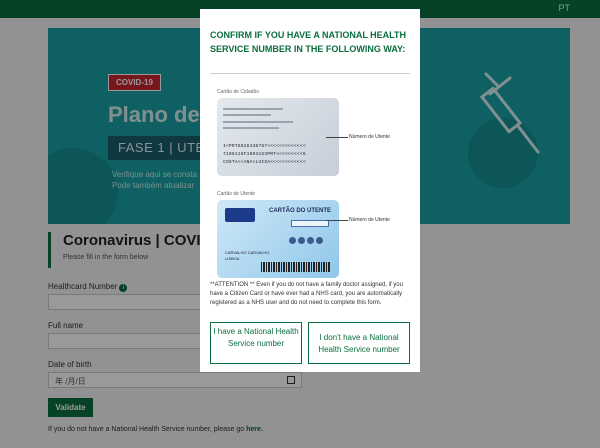  I want to click on mrz-line: 7106118F1003153PRT<<<<<<<<<6, so click(264, 154).